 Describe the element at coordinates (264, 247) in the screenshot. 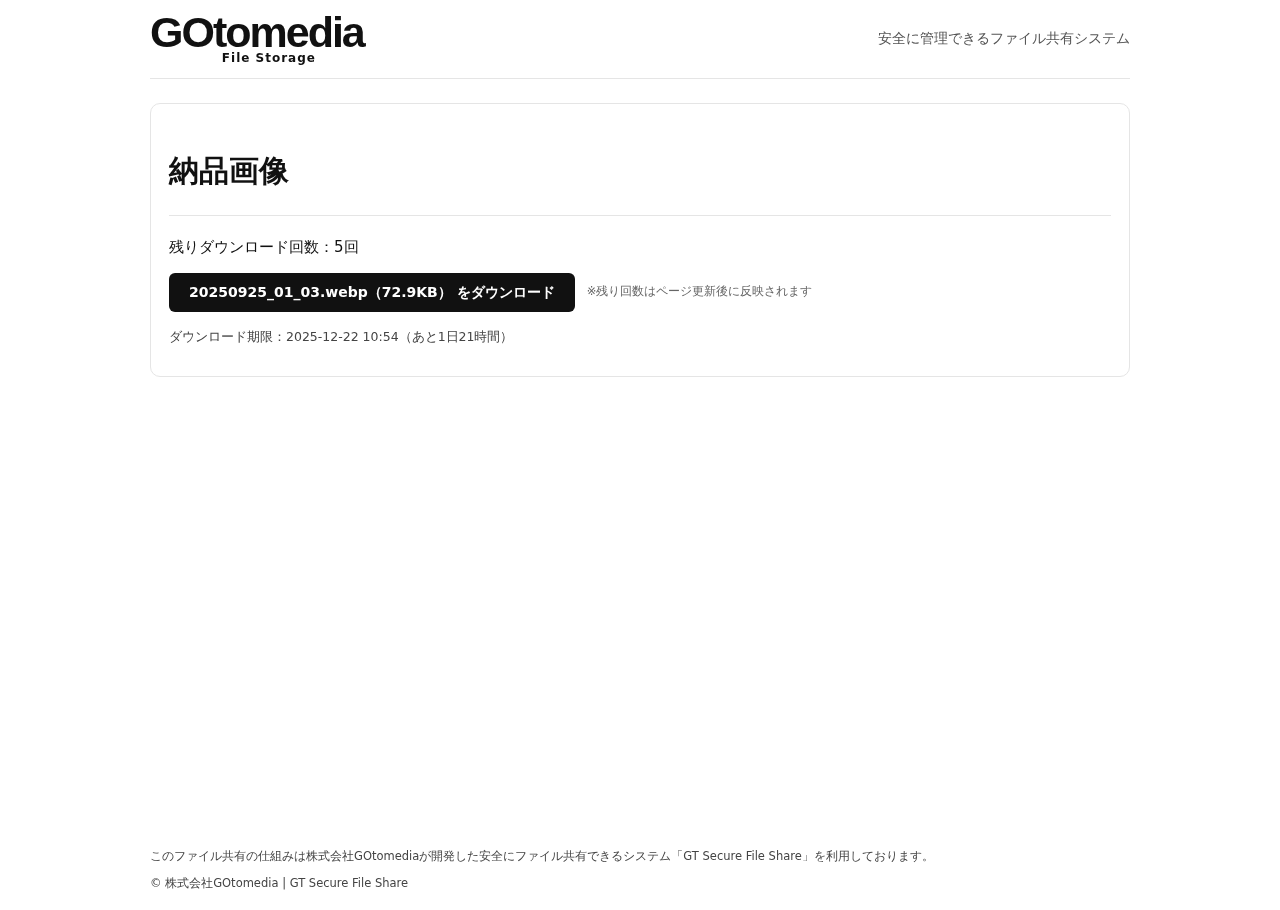

I see `remaining-count: 残りダウンロード回数：5回` at that location.